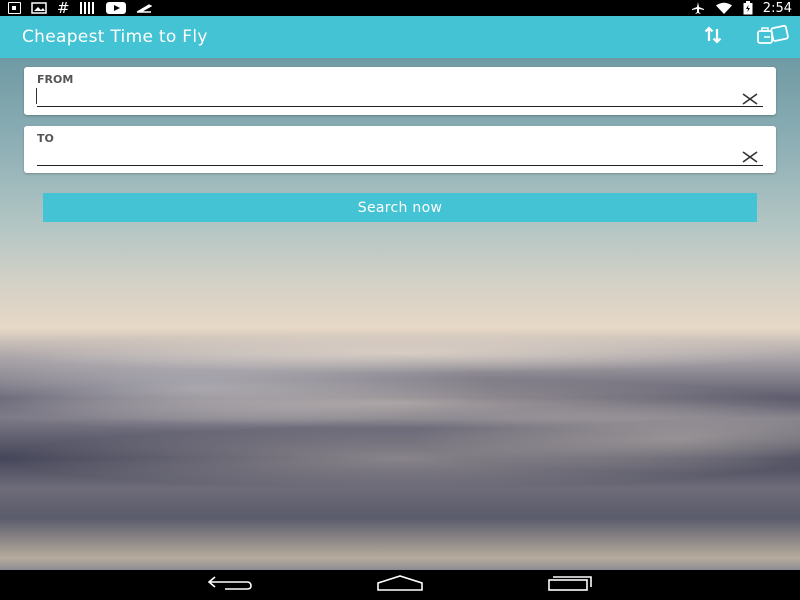 This screenshot has width=800, height=600. What do you see at coordinates (45, 138) in the screenshot?
I see `to-label: TO` at bounding box center [45, 138].